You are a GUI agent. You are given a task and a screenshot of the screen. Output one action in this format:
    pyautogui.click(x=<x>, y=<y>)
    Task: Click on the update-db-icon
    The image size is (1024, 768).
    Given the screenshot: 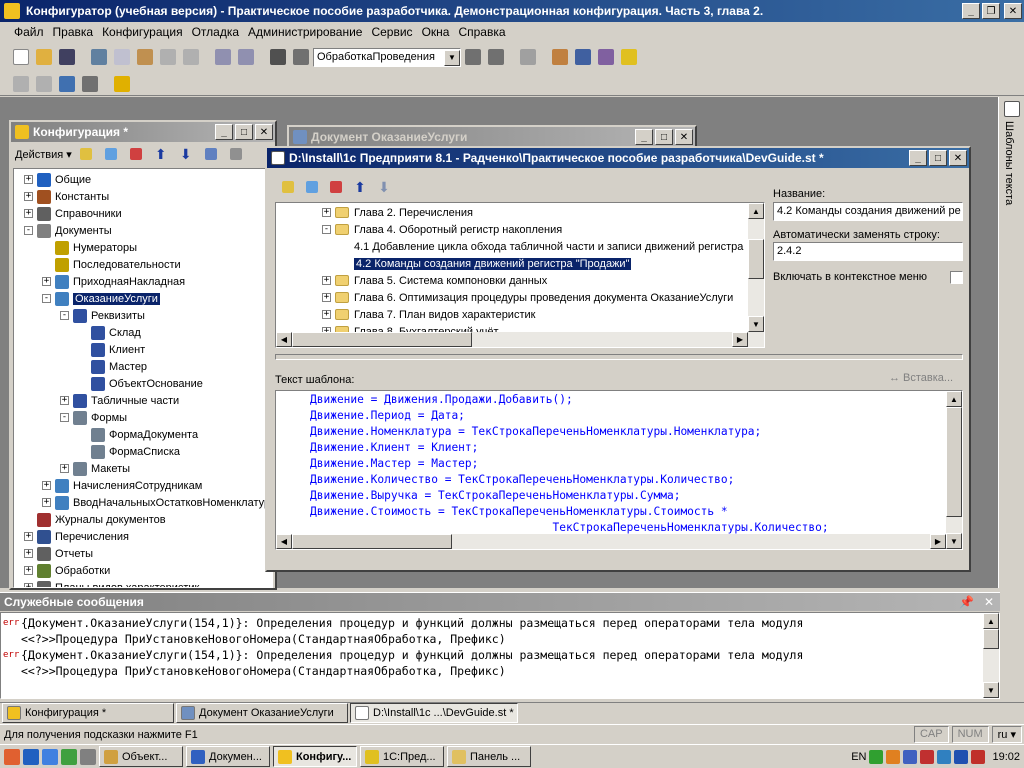 What is the action you would take?
    pyautogui.click(x=67, y=84)
    